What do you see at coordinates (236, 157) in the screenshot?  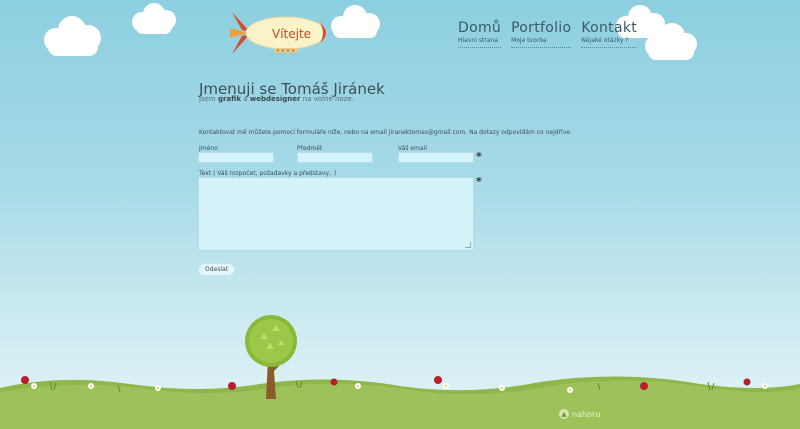 I see `name-field` at bounding box center [236, 157].